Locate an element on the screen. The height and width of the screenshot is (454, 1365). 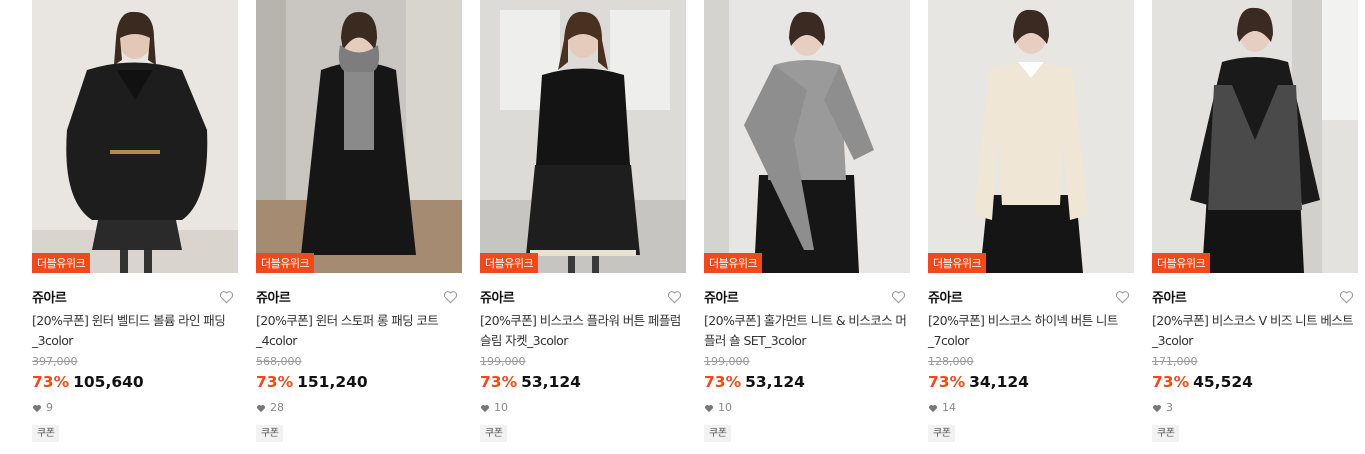
like-count: 14 is located at coordinates (1031, 408).